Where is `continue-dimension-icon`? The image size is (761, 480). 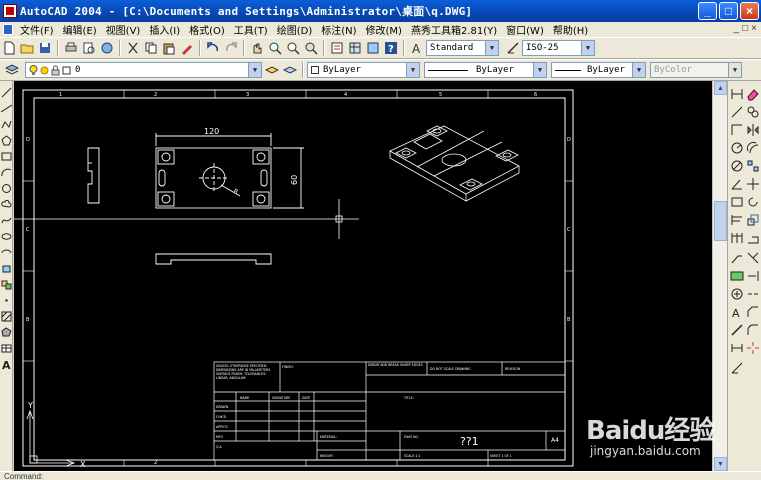
continue-dimension-icon is located at coordinates (737, 238).